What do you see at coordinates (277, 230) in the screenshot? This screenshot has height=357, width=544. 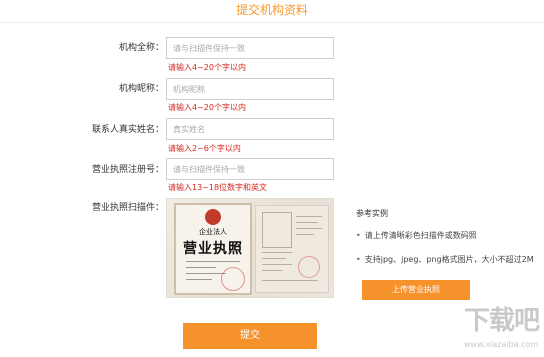 I see `doc-photo-box` at bounding box center [277, 230].